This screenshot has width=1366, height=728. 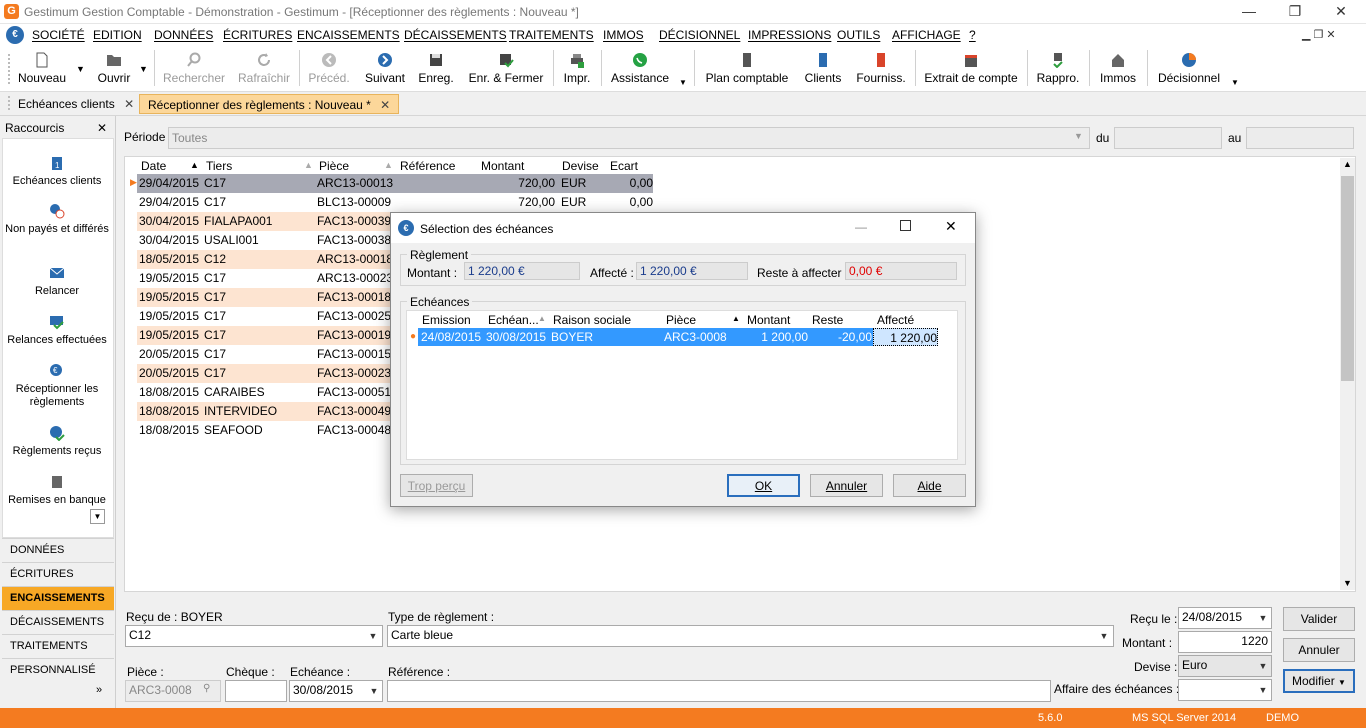 What do you see at coordinates (385, 70) in the screenshot?
I see `next-button: Suivant` at bounding box center [385, 70].